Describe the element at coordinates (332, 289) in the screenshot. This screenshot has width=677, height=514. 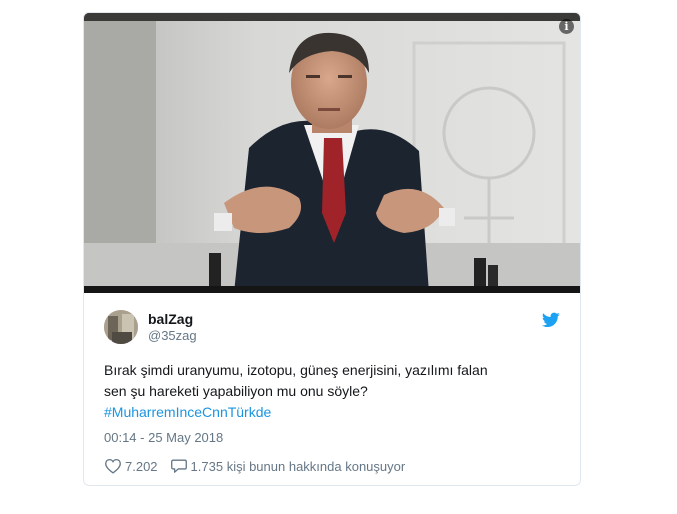
I see `media-bottom-bar` at that location.